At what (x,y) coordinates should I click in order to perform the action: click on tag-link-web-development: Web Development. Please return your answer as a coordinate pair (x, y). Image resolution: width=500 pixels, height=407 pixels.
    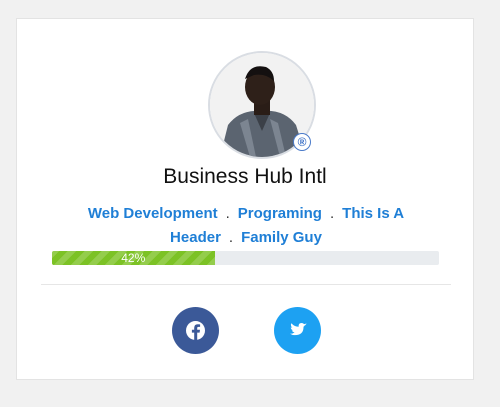
    Looking at the image, I should click on (153, 213).